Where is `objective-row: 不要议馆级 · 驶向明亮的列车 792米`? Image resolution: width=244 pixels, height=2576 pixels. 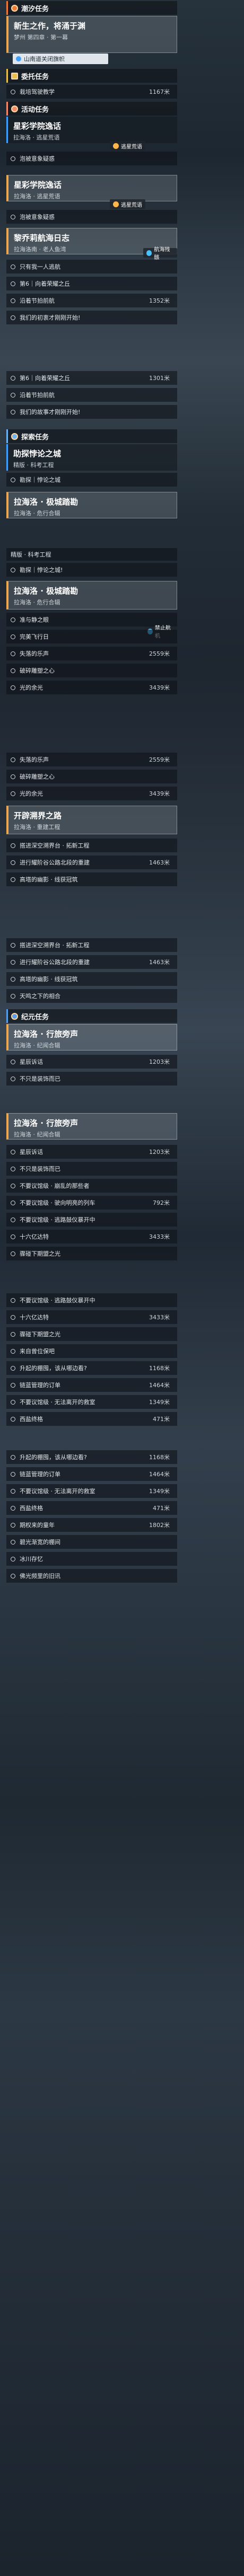 objective-row: 不要议馆级 · 驶向明亮的列车 792米 is located at coordinates (92, 1203).